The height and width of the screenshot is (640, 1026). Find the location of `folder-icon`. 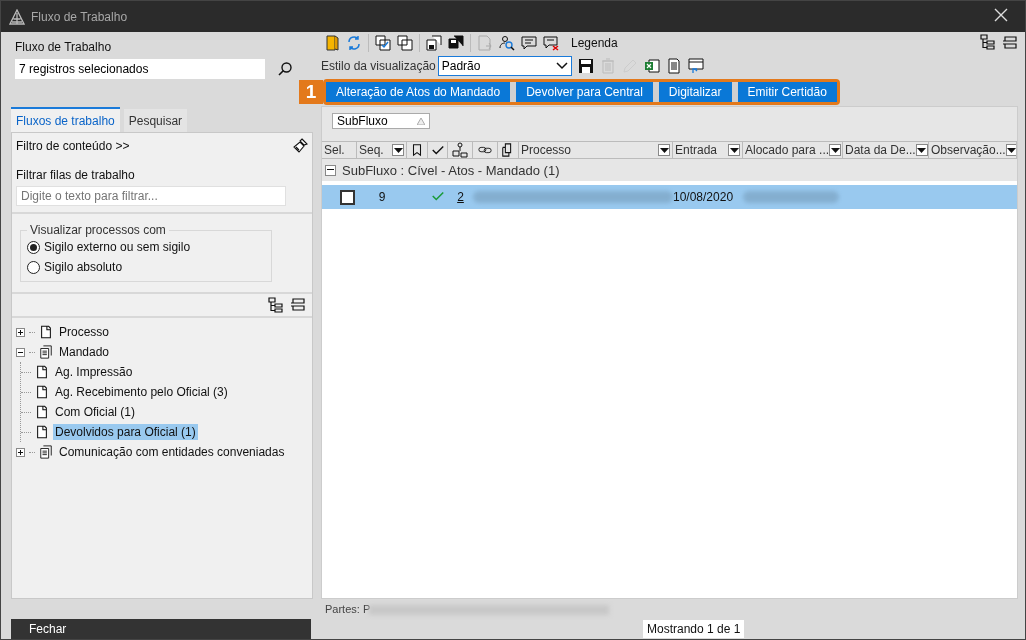

folder-icon is located at coordinates (332, 43).